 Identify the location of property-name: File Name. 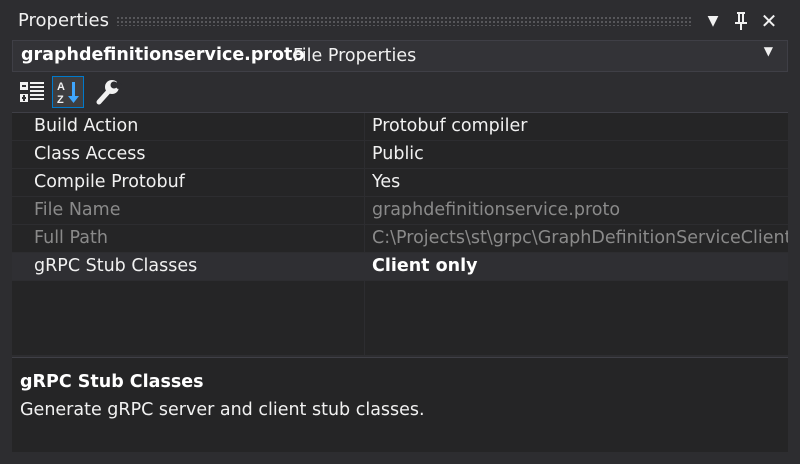
(77, 210).